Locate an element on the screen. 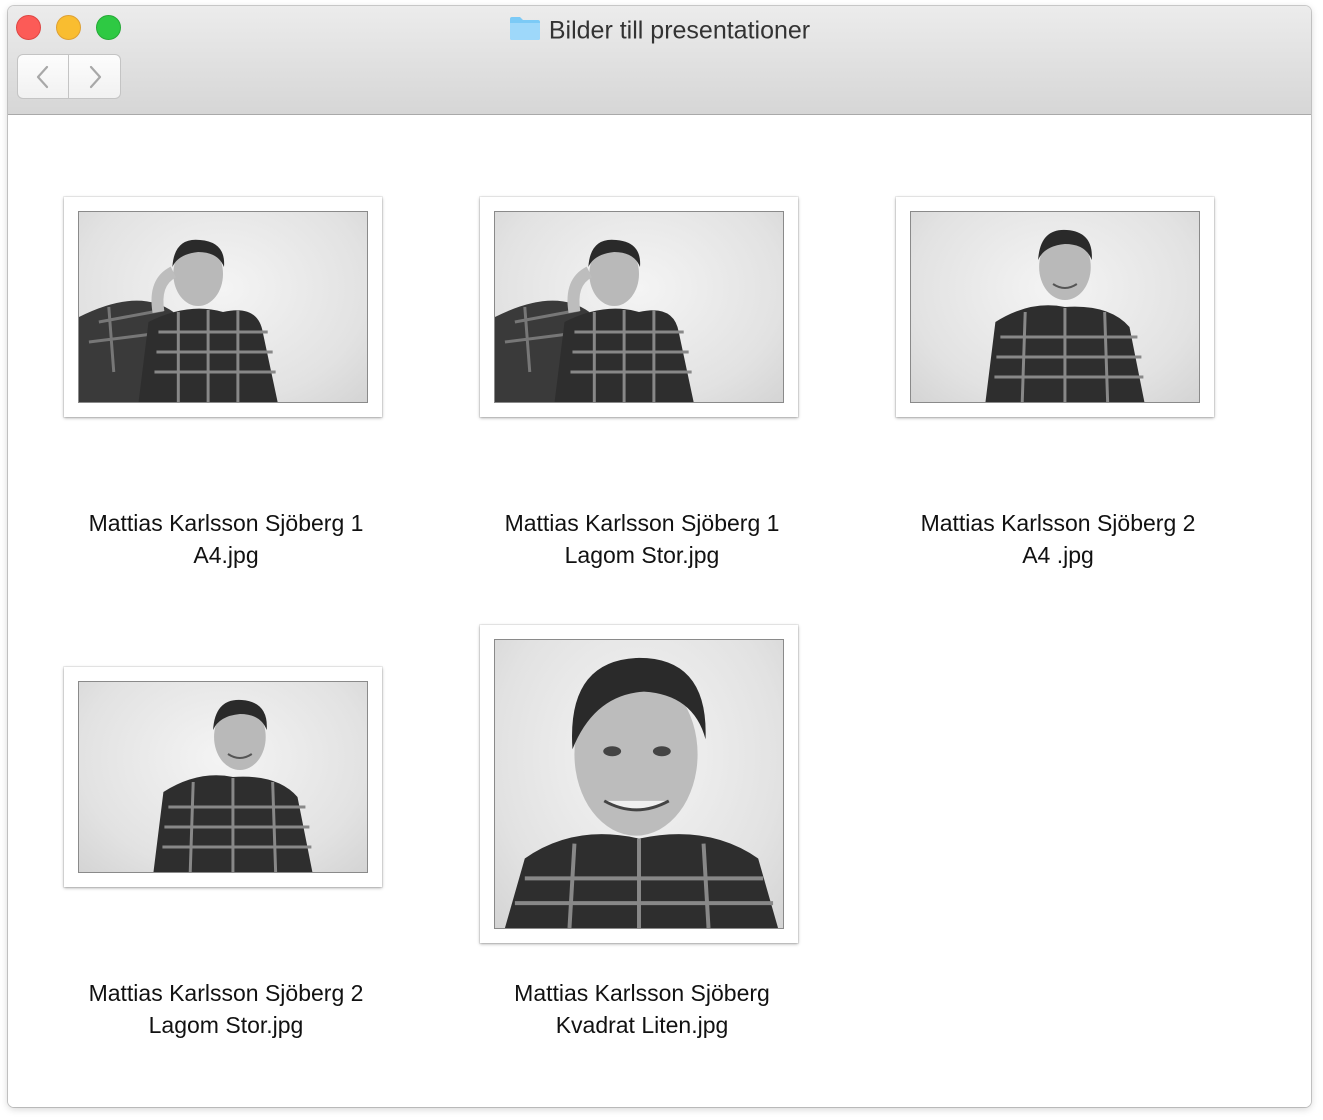 The height and width of the screenshot is (1120, 1323). file-name-line2: A4.jpg is located at coordinates (226, 555).